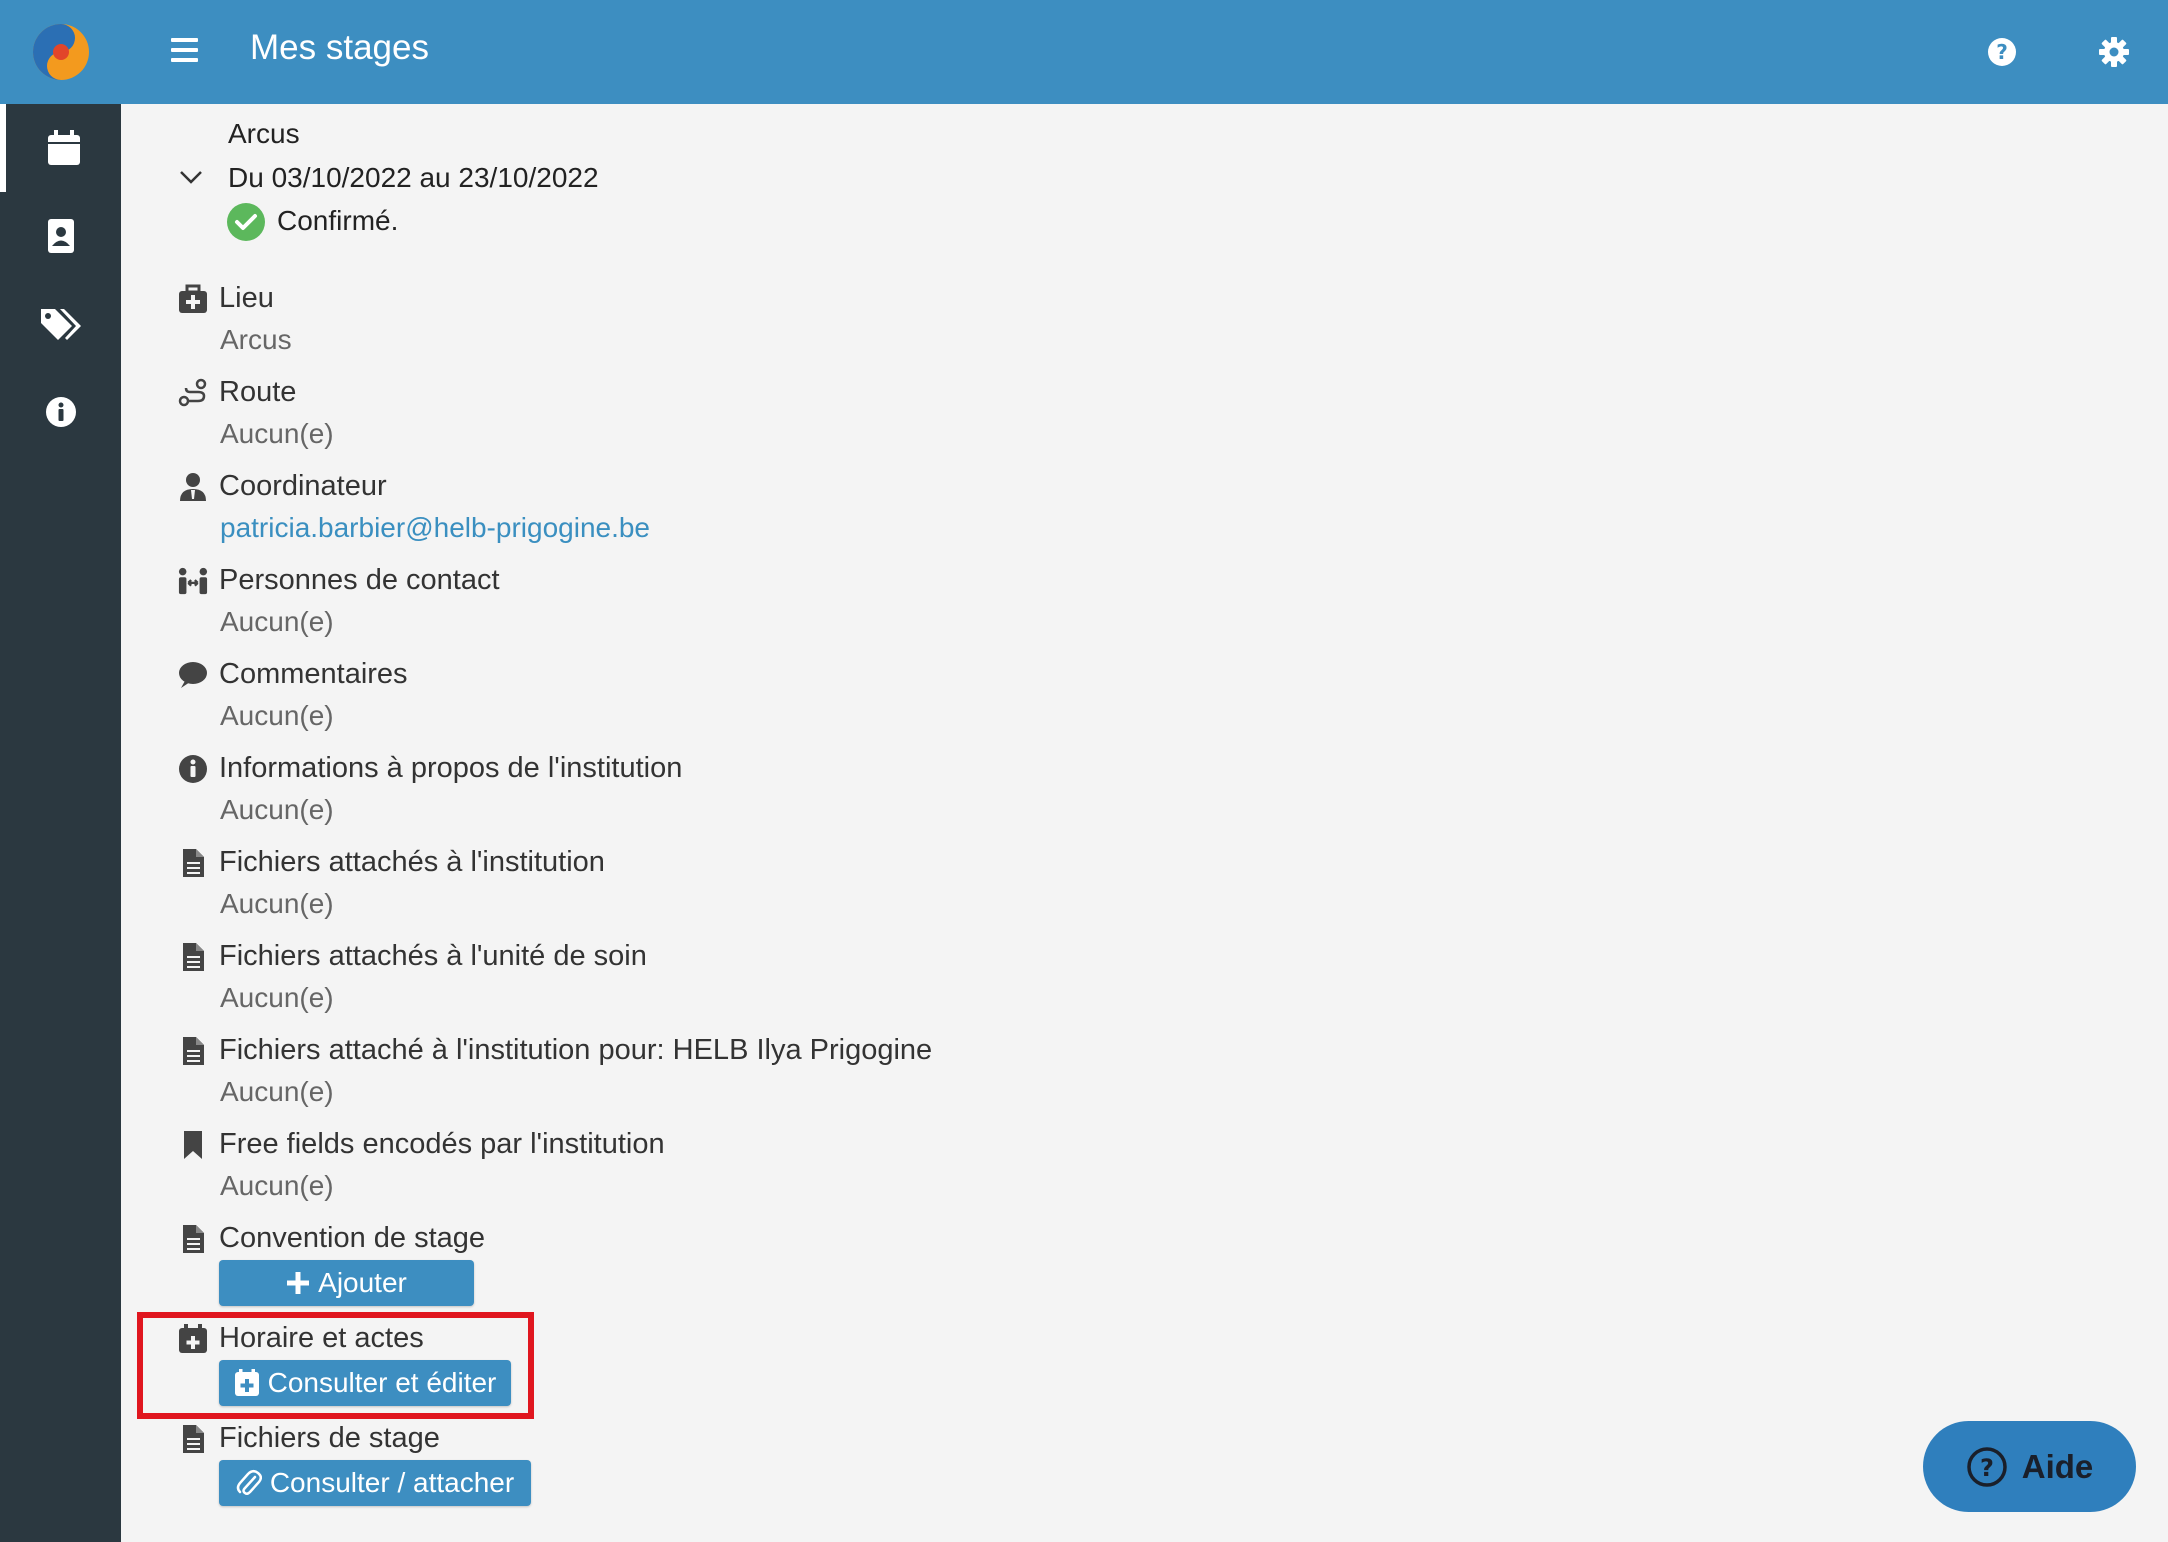  I want to click on commentaires-title: Commentaires, so click(313, 674).